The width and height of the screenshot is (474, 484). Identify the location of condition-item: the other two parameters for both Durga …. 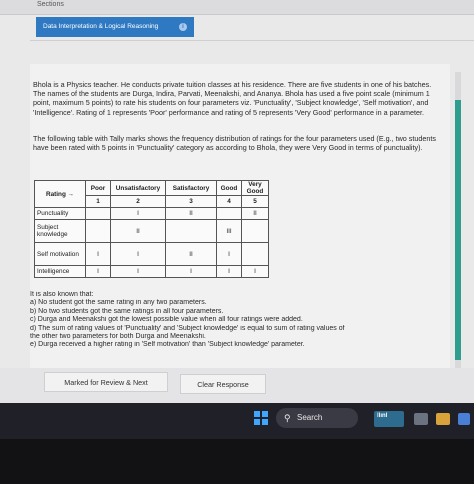
(118, 337).